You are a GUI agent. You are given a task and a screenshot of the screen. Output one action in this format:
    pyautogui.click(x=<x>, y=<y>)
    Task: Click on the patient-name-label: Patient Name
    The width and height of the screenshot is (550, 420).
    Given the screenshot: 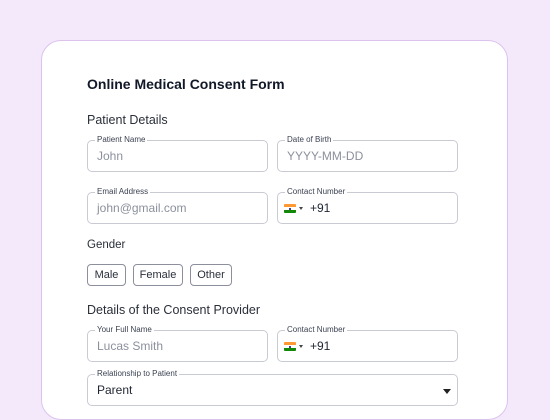 What is the action you would take?
    pyautogui.click(x=121, y=140)
    